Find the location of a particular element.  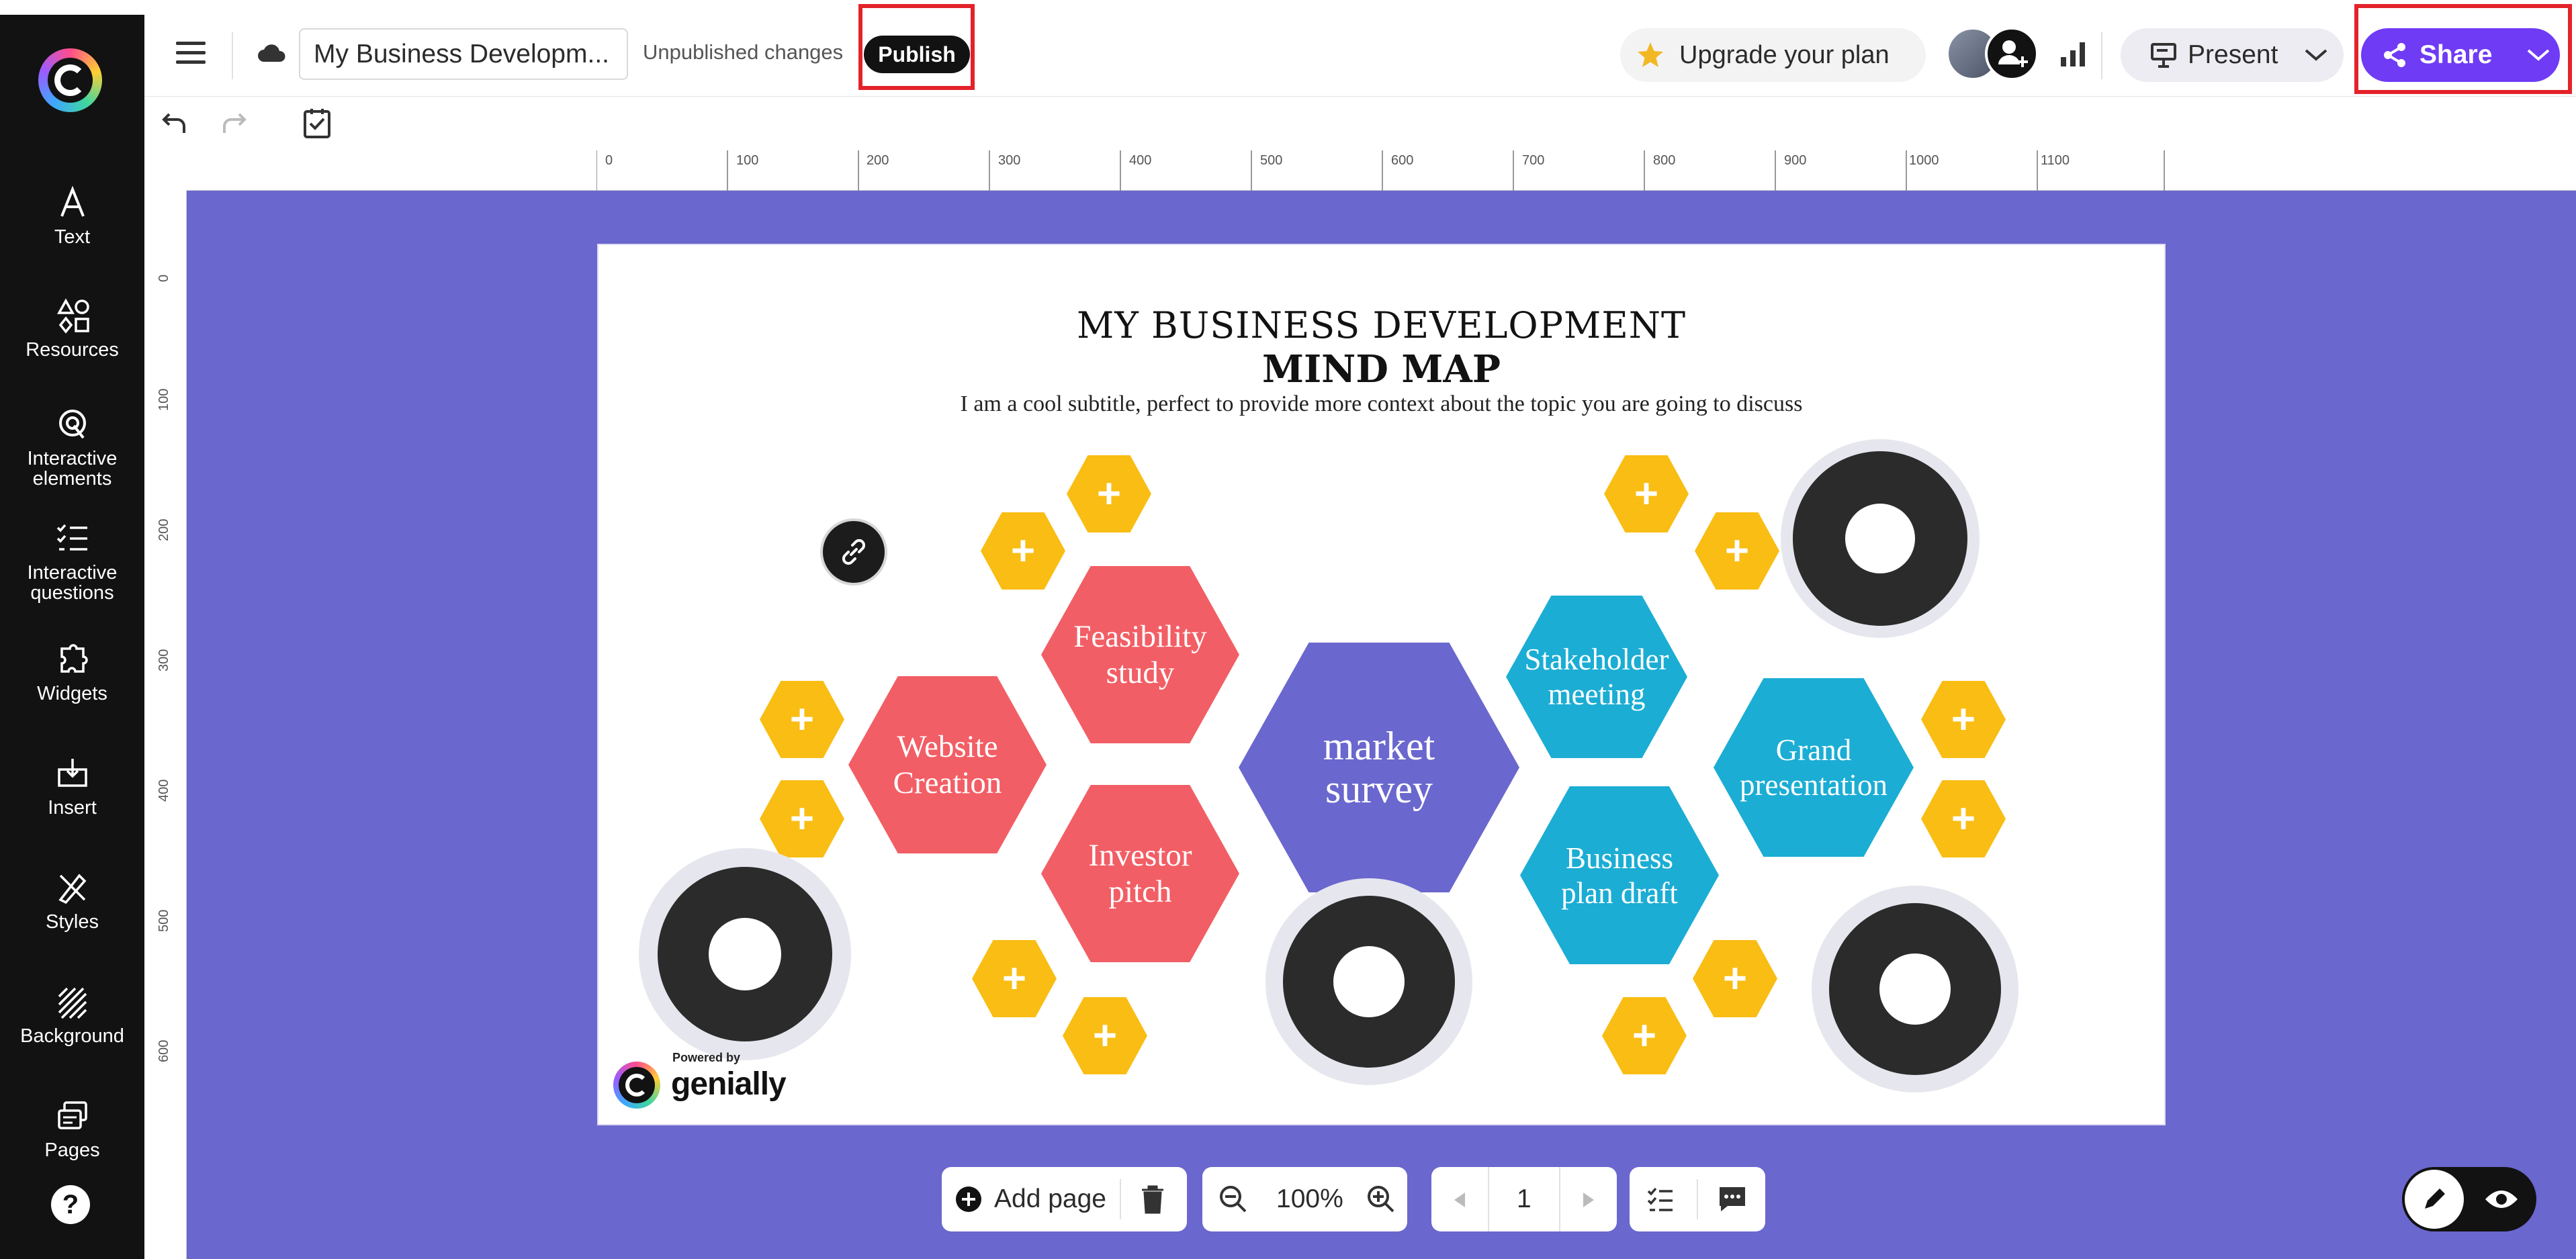

task-checklist-icon is located at coordinates (317, 124).